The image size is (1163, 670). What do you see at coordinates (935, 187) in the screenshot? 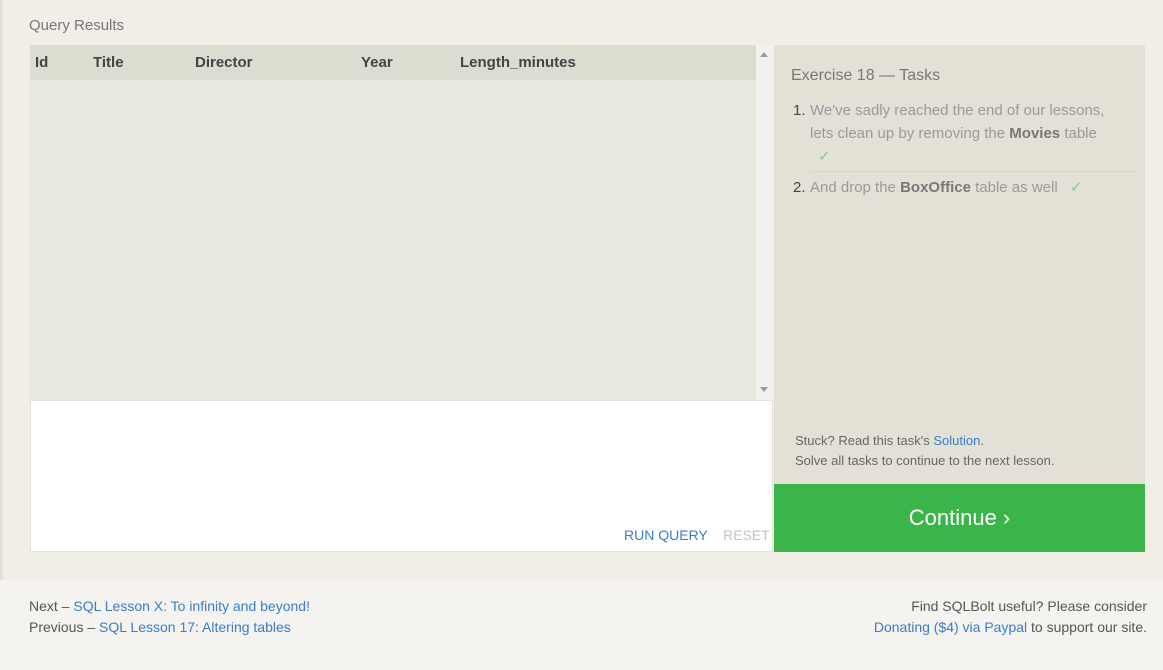
I see `task-table-name: BoxOffice` at bounding box center [935, 187].